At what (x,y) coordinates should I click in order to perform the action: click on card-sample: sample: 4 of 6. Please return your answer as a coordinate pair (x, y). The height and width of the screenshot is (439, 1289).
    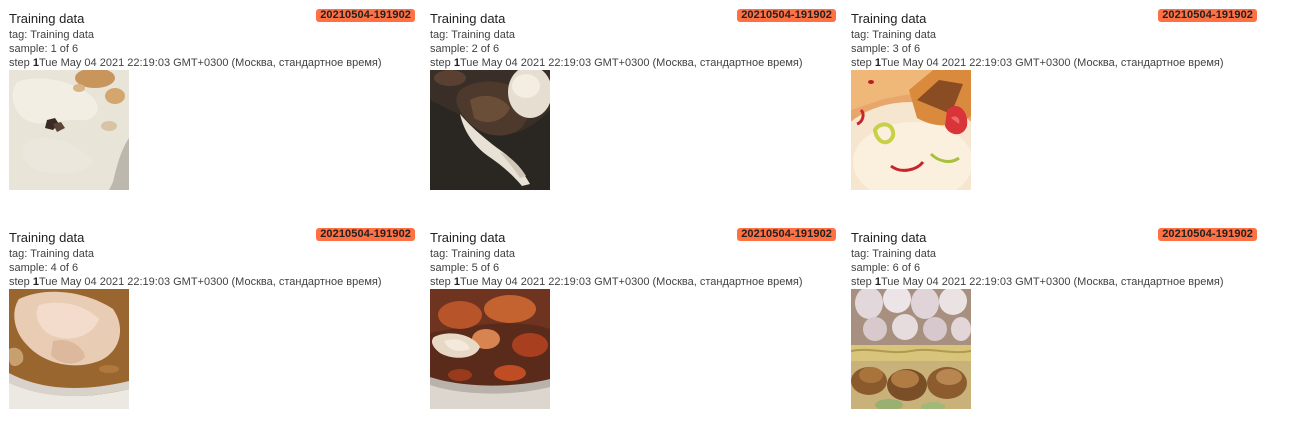
    Looking at the image, I should click on (44, 268).